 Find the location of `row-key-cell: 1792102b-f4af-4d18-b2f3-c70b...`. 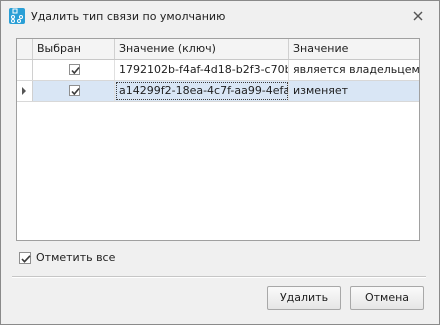

row-key-cell: 1792102b-f4af-4d18-b2f3-c70b... is located at coordinates (202, 70).